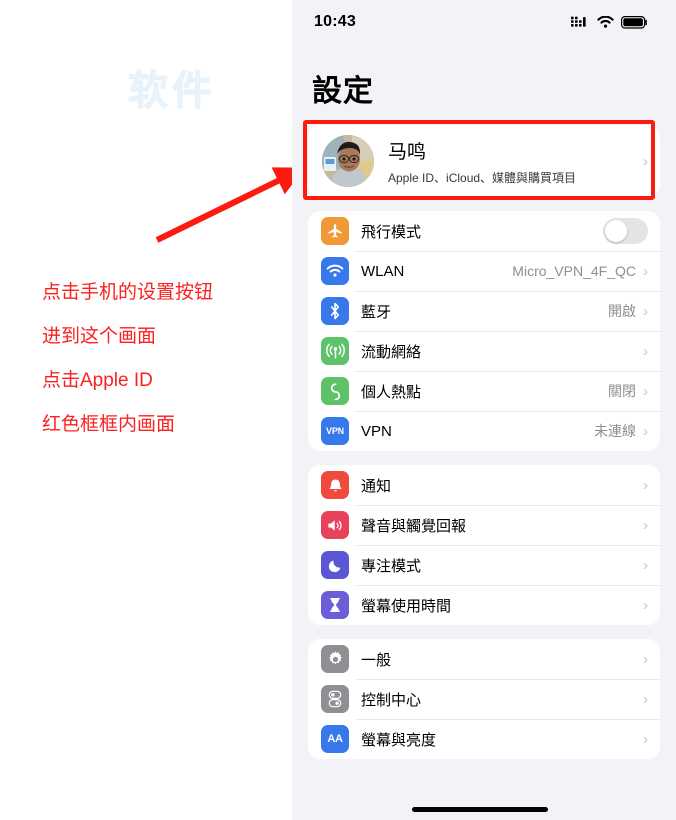 This screenshot has height=820, width=676. Describe the element at coordinates (484, 231) in the screenshot. I see `settings-row-airplane-mode: 飛行模式` at that location.